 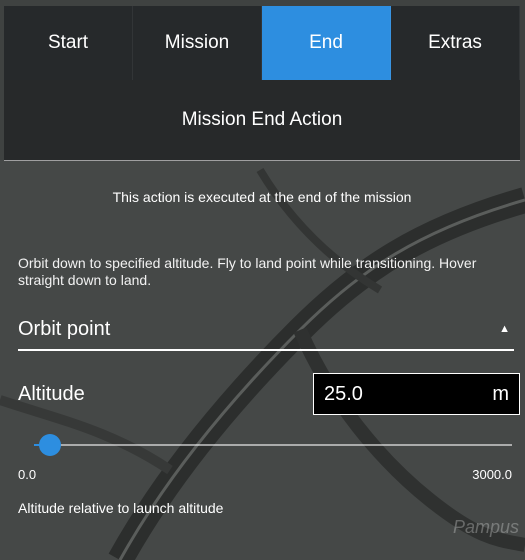 I want to click on map-watermark: Pampus, so click(x=485, y=527).